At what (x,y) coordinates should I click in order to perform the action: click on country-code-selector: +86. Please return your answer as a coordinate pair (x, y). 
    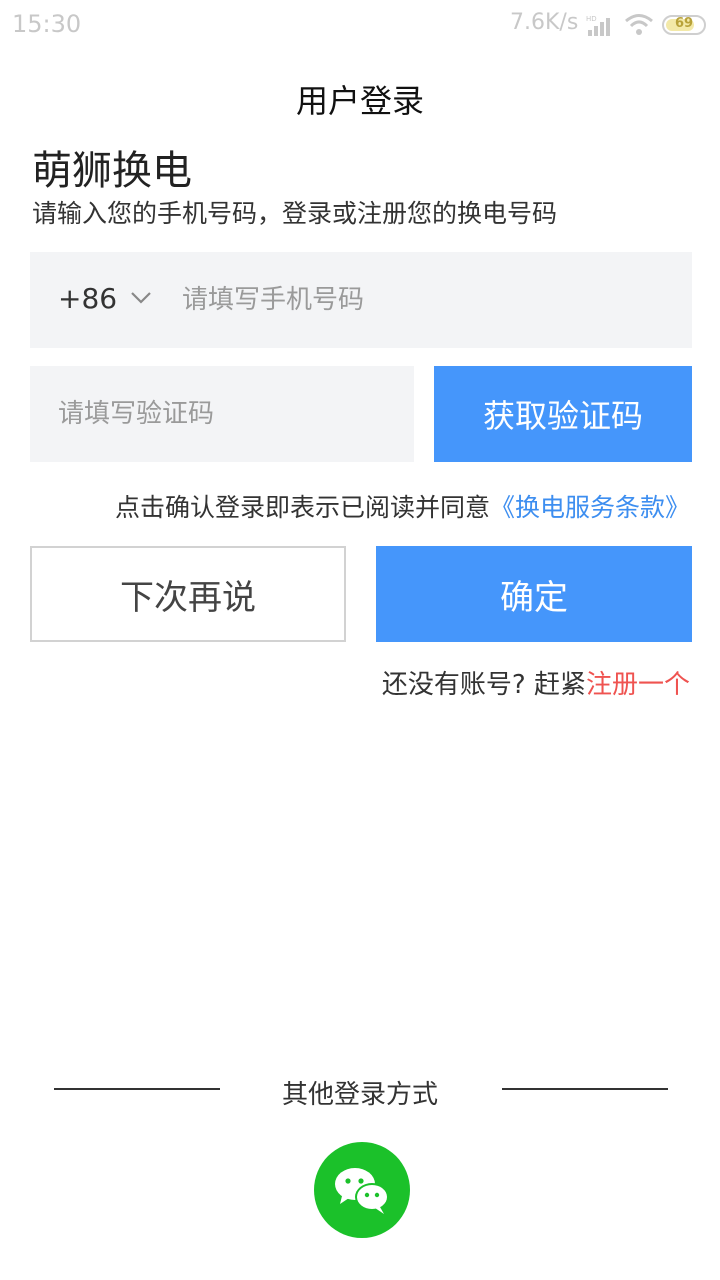
    Looking at the image, I should click on (87, 298).